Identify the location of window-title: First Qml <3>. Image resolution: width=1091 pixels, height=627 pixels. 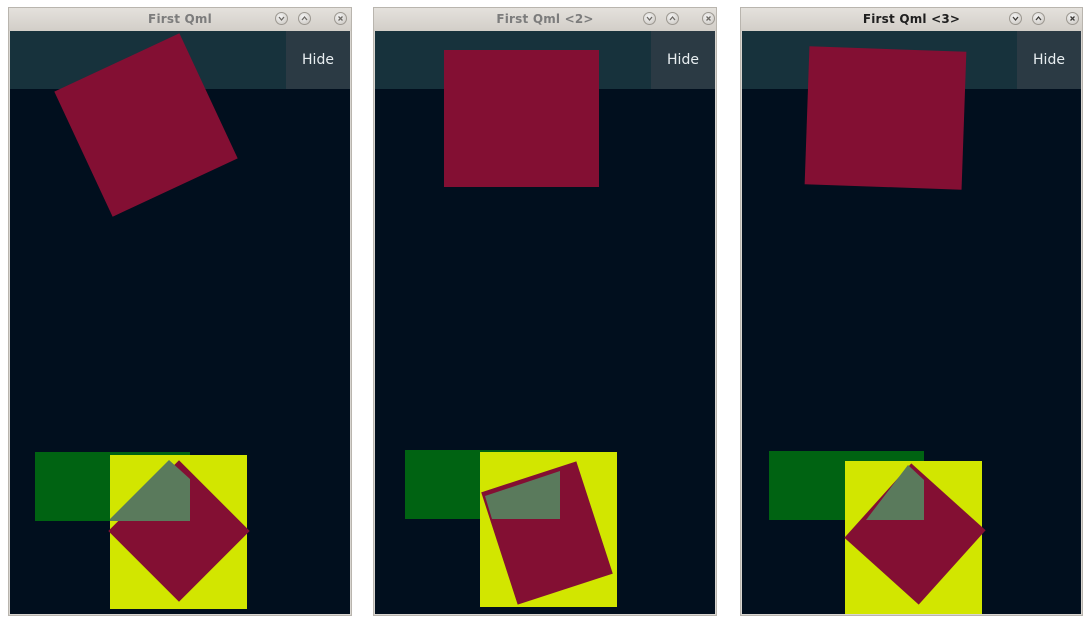
(911, 19).